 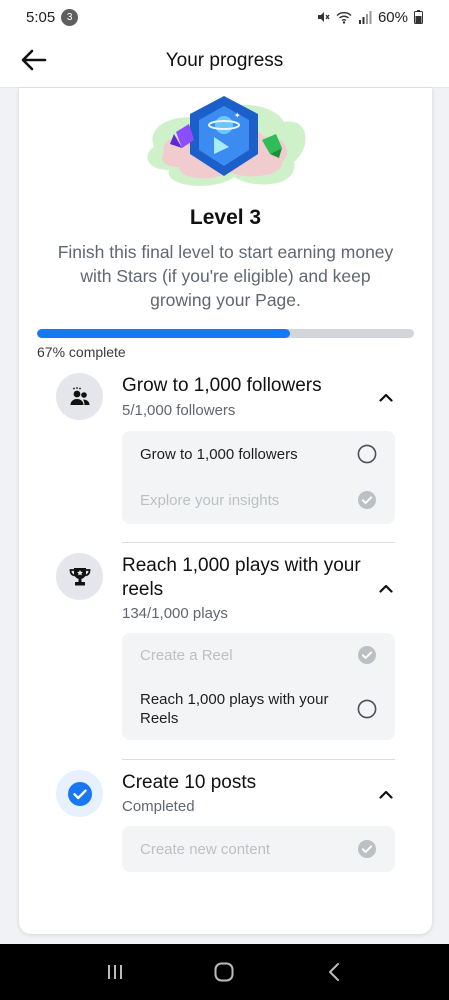 I want to click on system-back-button, so click(x=334, y=972).